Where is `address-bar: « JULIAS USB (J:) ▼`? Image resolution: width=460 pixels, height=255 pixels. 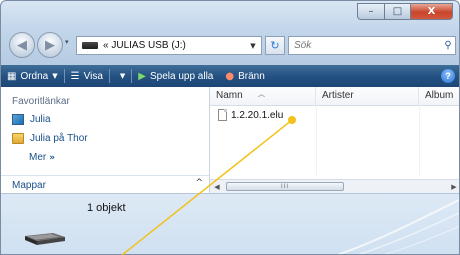 address-bar: « JULIAS USB (J:) ▼ is located at coordinates (169, 45).